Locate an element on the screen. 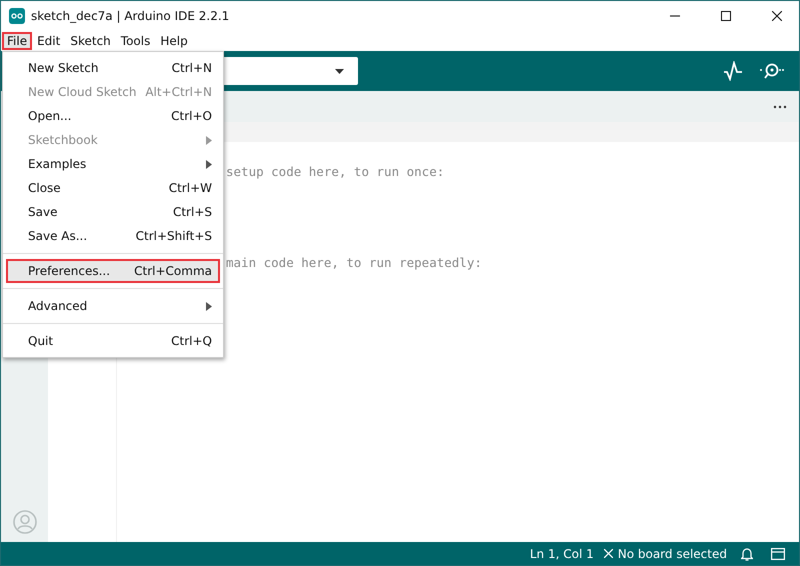 This screenshot has width=800, height=566. panel-toggle-icon is located at coordinates (778, 554).